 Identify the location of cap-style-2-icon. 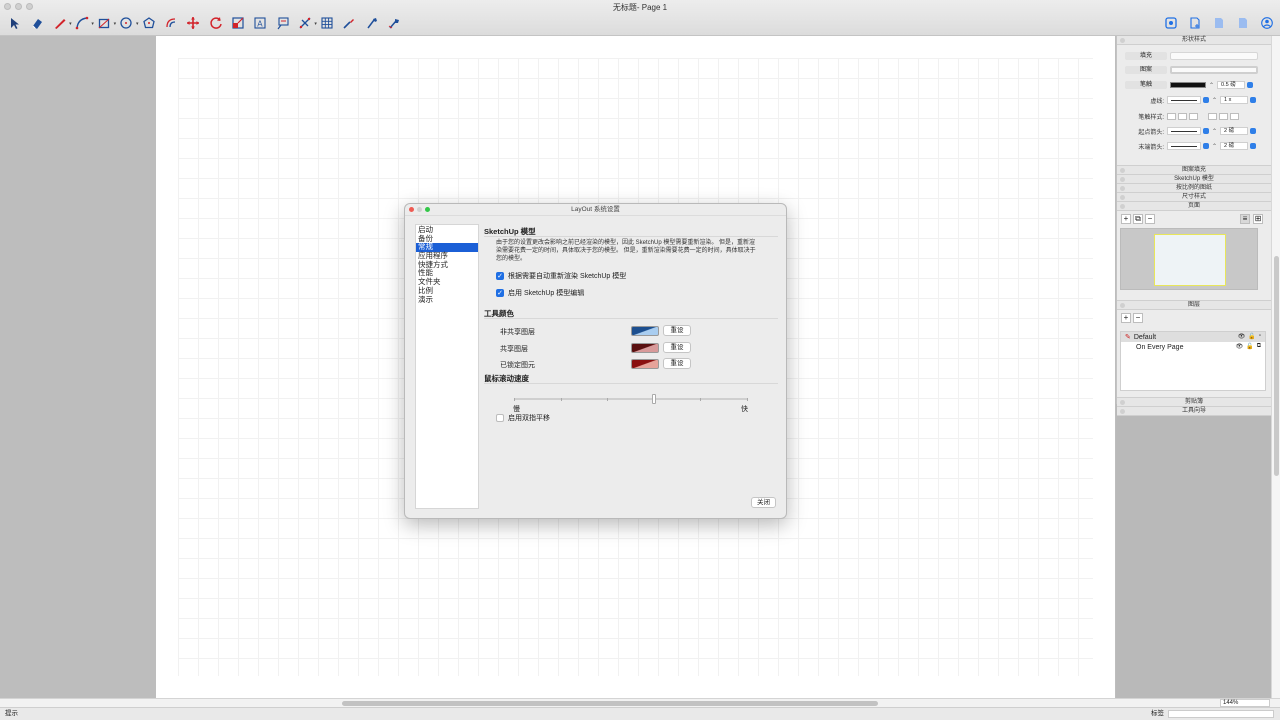
(1182, 116).